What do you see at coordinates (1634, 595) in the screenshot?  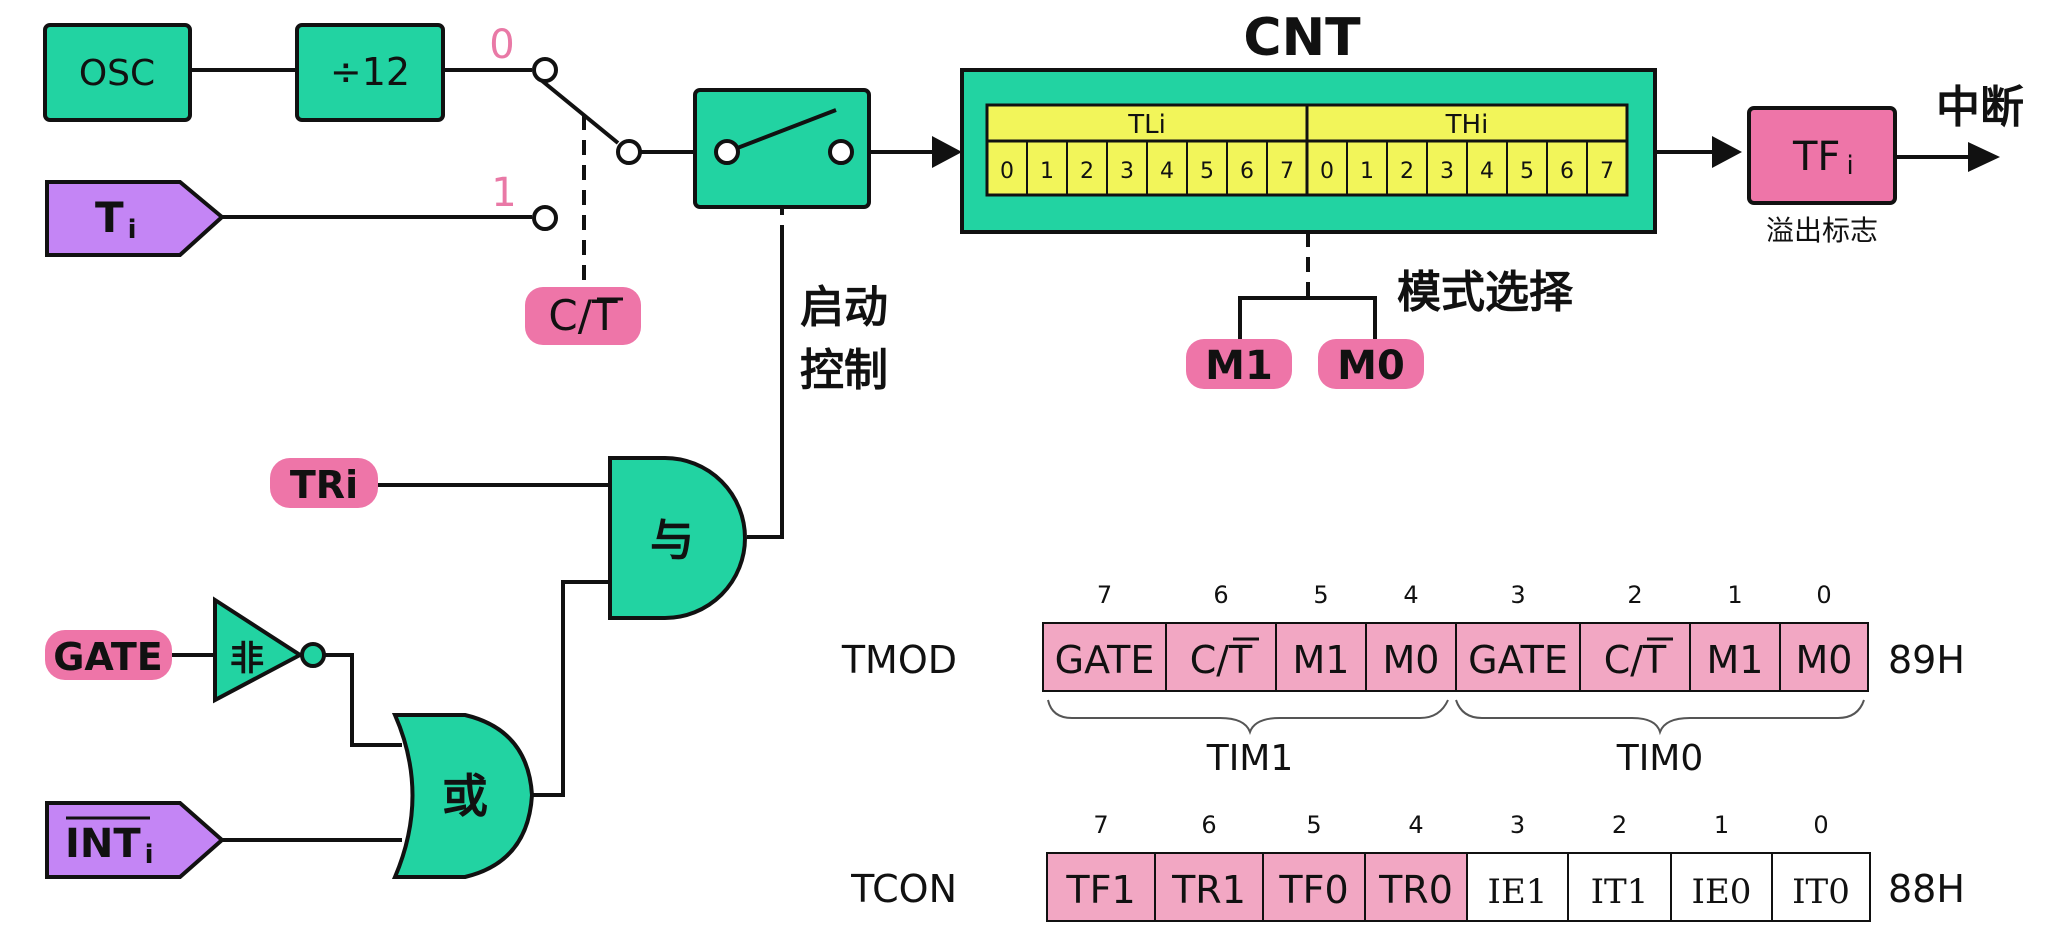 I see `tmod-bit-number: 2` at bounding box center [1634, 595].